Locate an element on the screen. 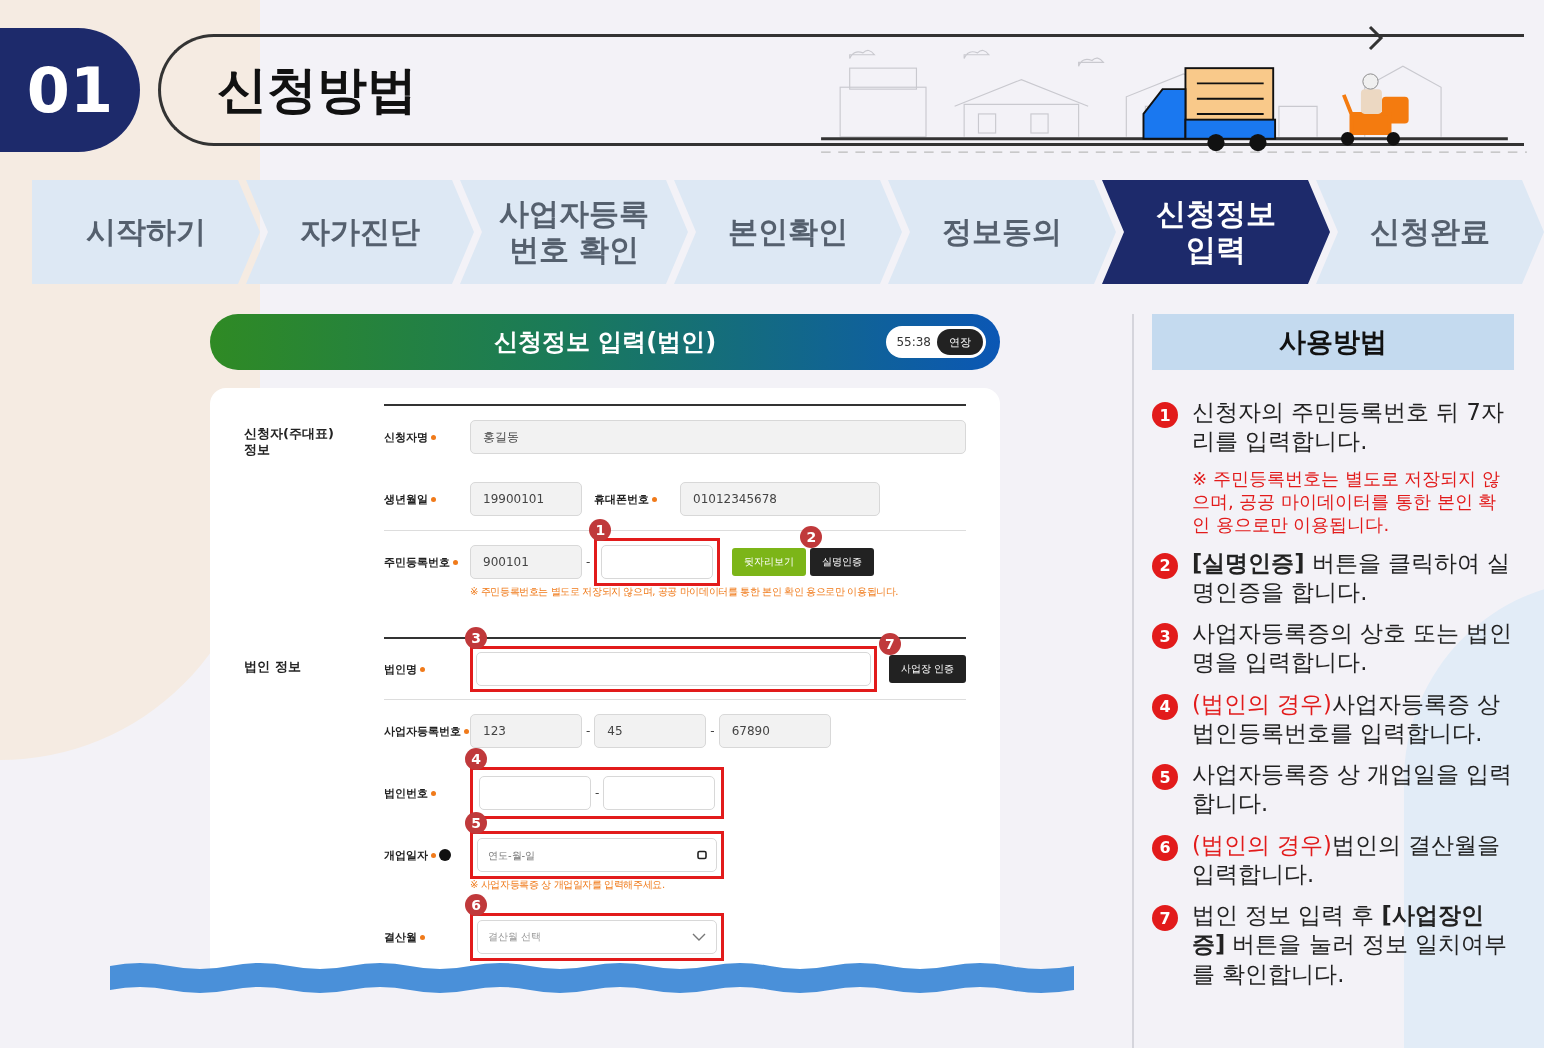 This screenshot has height=1048, width=1544. form-title: 신청정보 입력(법인) is located at coordinates (605, 342).